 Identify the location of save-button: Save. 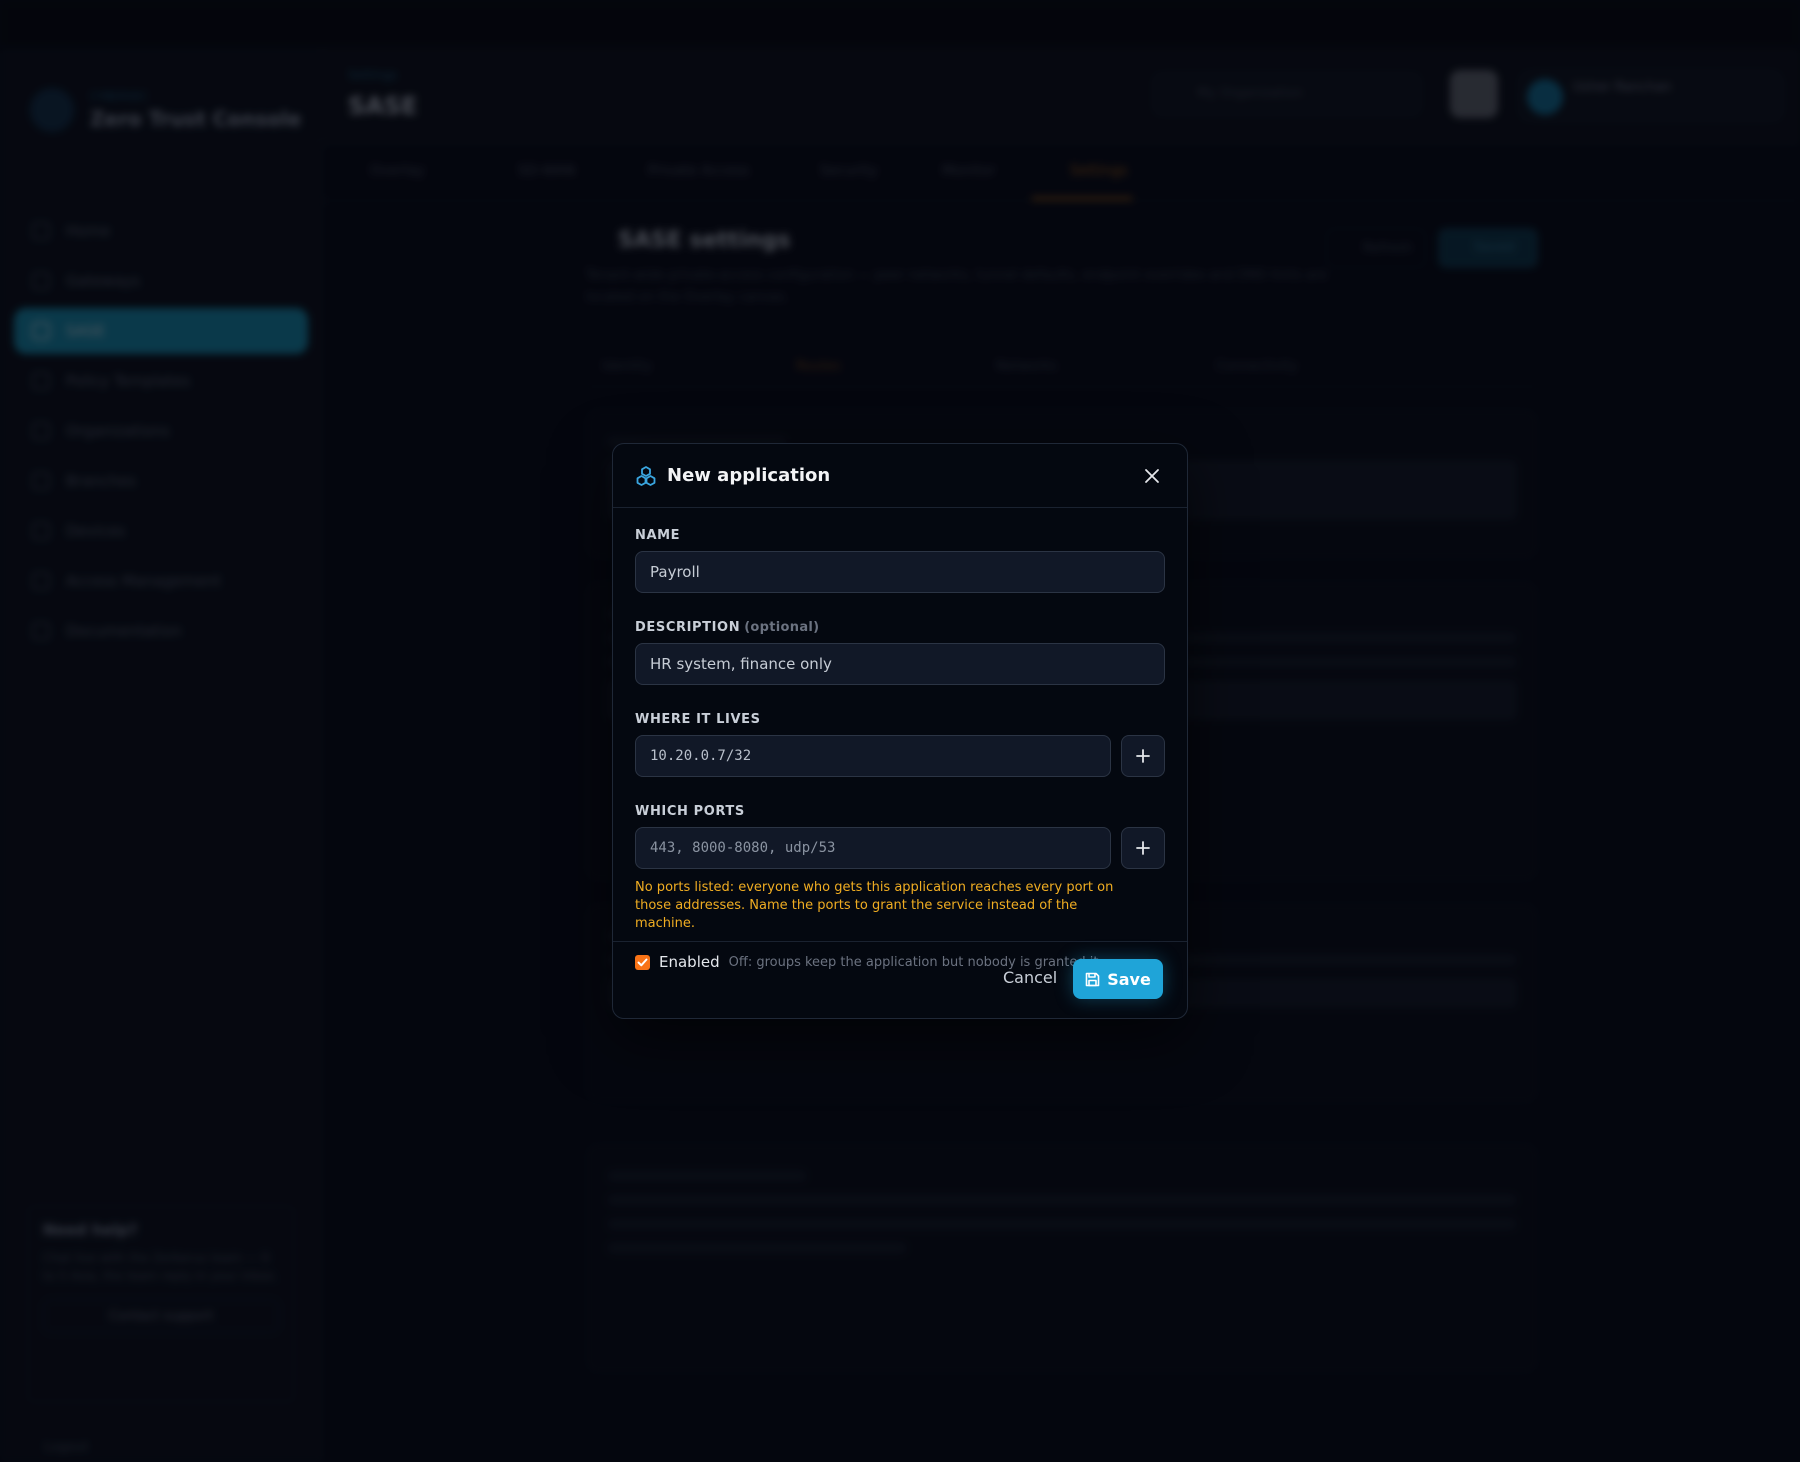
(1118, 979).